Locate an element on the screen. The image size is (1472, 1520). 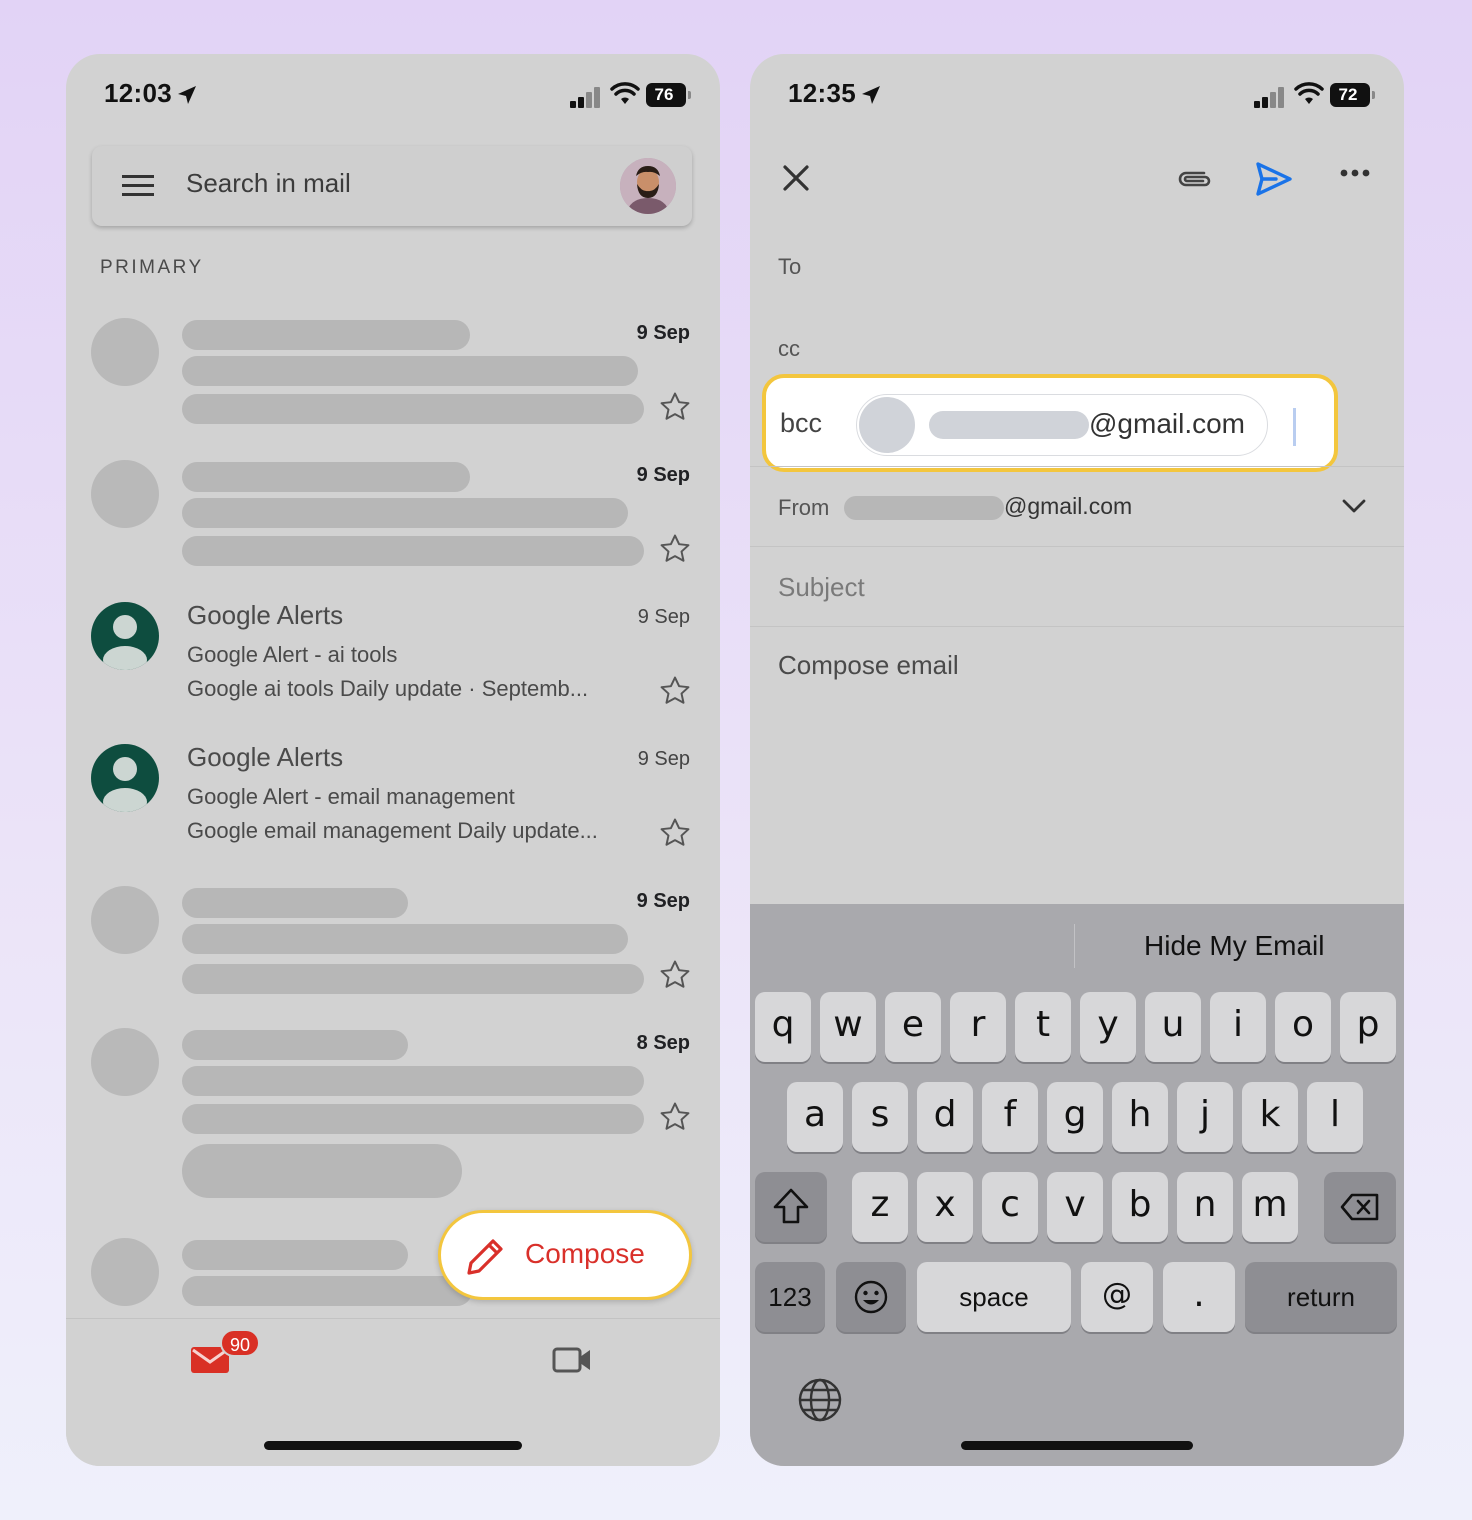
globe-icon is located at coordinates (820, 1400).